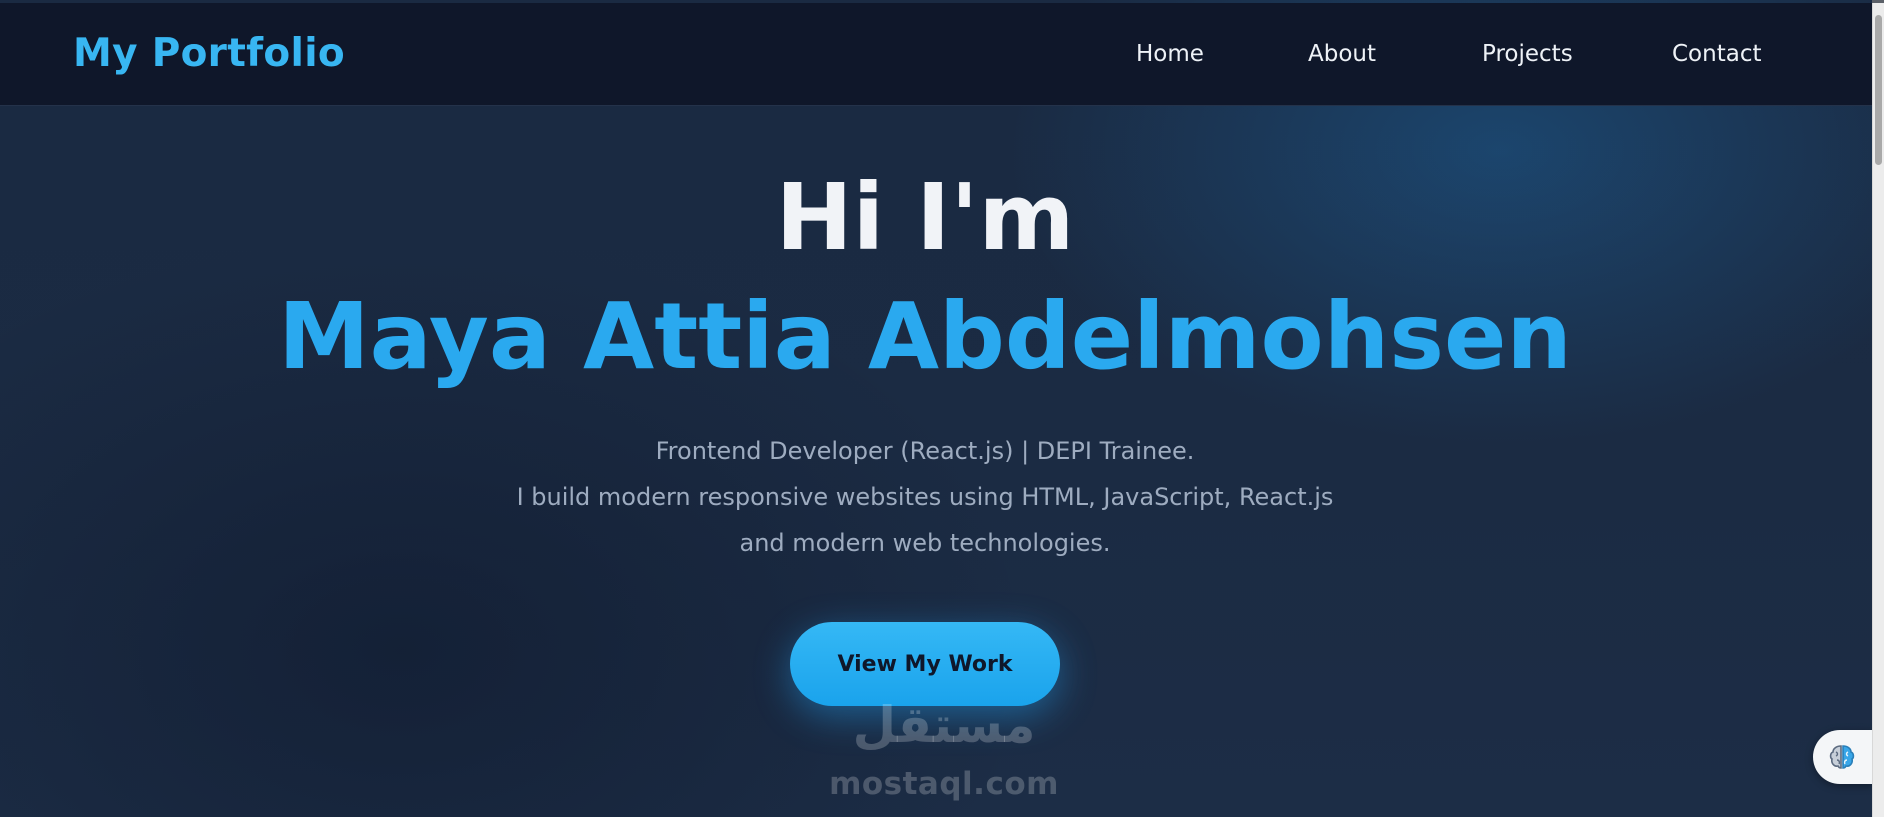 The height and width of the screenshot is (817, 1884). What do you see at coordinates (936, 54) in the screenshot?
I see `navbar: My Portfolio Home About Projects Contact` at bounding box center [936, 54].